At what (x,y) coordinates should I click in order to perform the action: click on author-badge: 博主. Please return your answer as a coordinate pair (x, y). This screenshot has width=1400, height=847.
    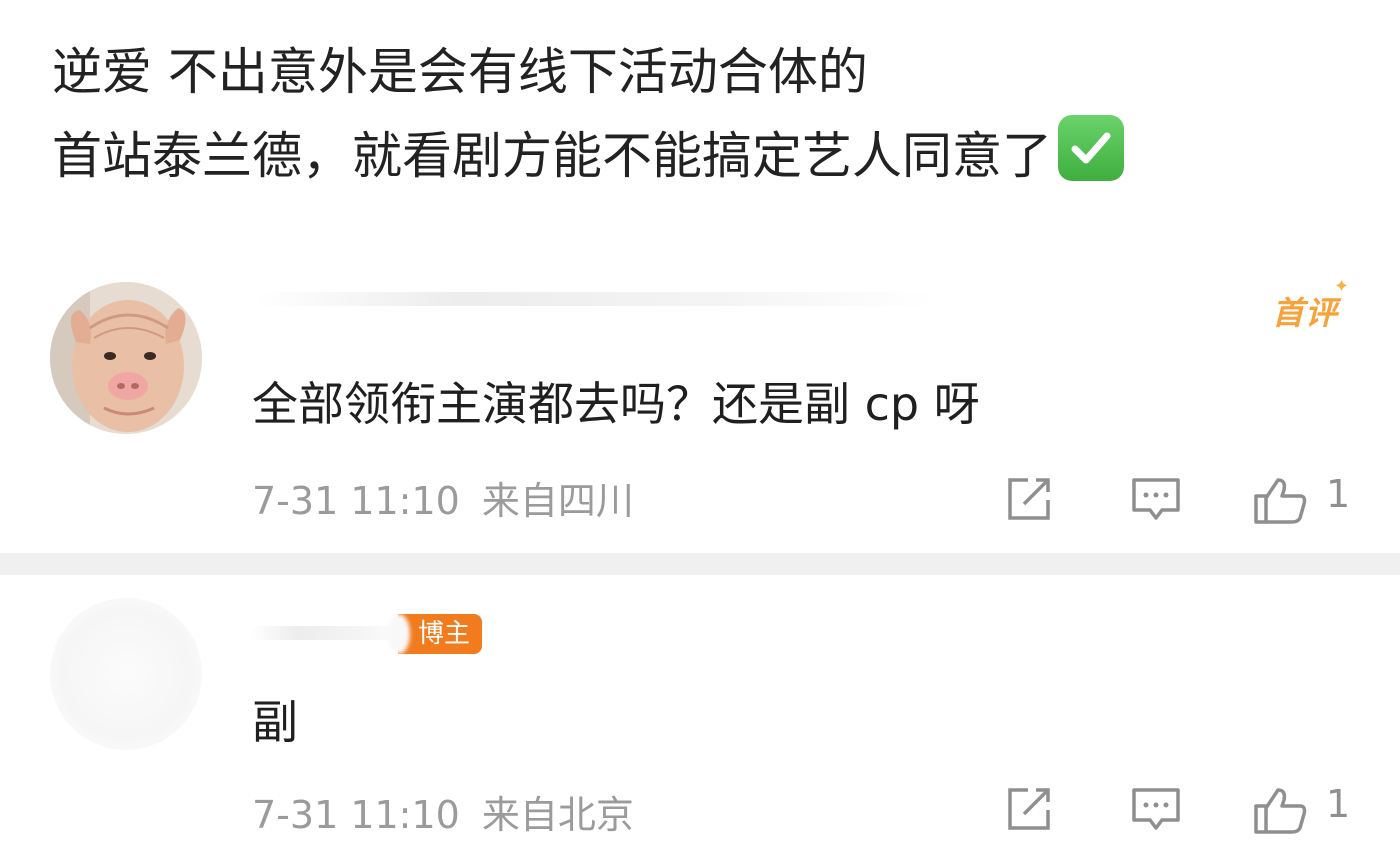
    Looking at the image, I should click on (440, 634).